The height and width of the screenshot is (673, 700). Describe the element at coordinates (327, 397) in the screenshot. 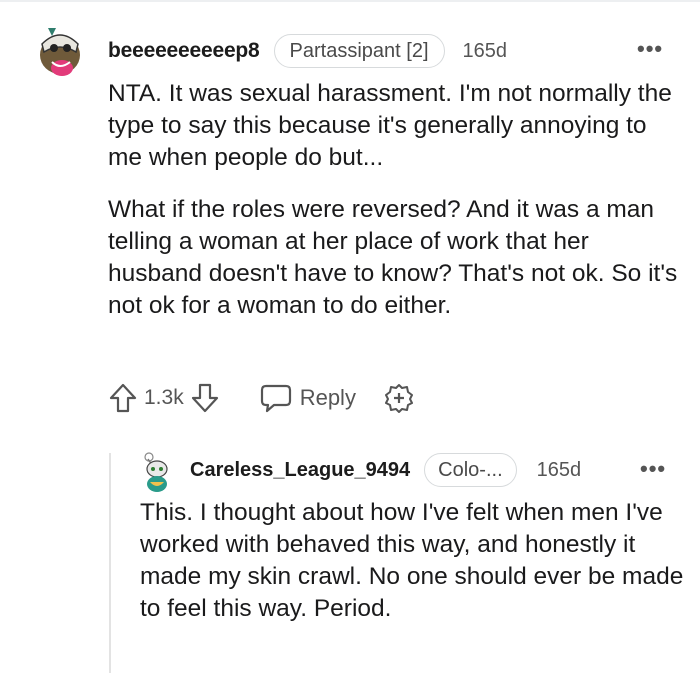

I see `reply-label: Reply` at that location.